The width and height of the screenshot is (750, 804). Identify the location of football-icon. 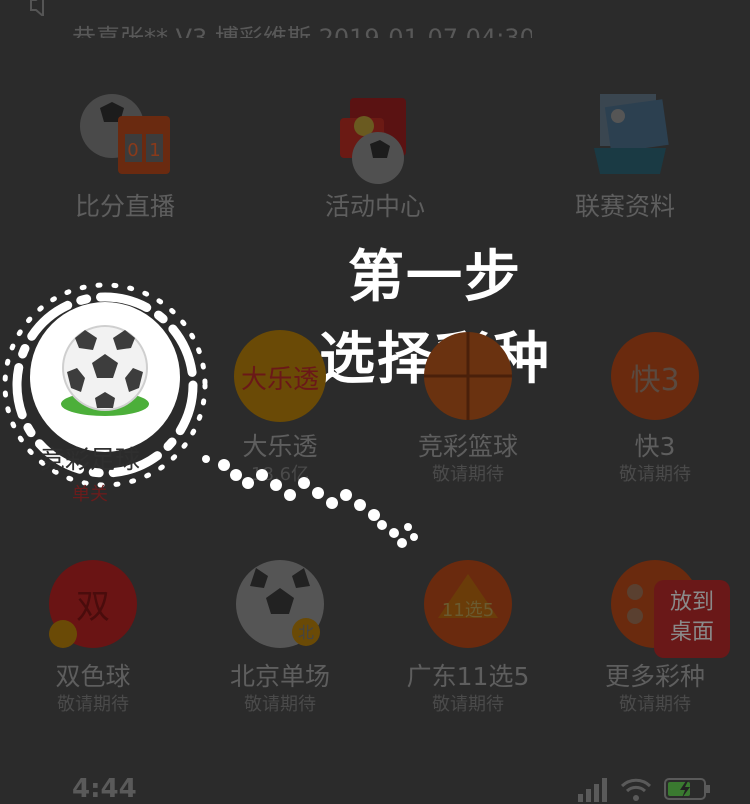
(105, 370).